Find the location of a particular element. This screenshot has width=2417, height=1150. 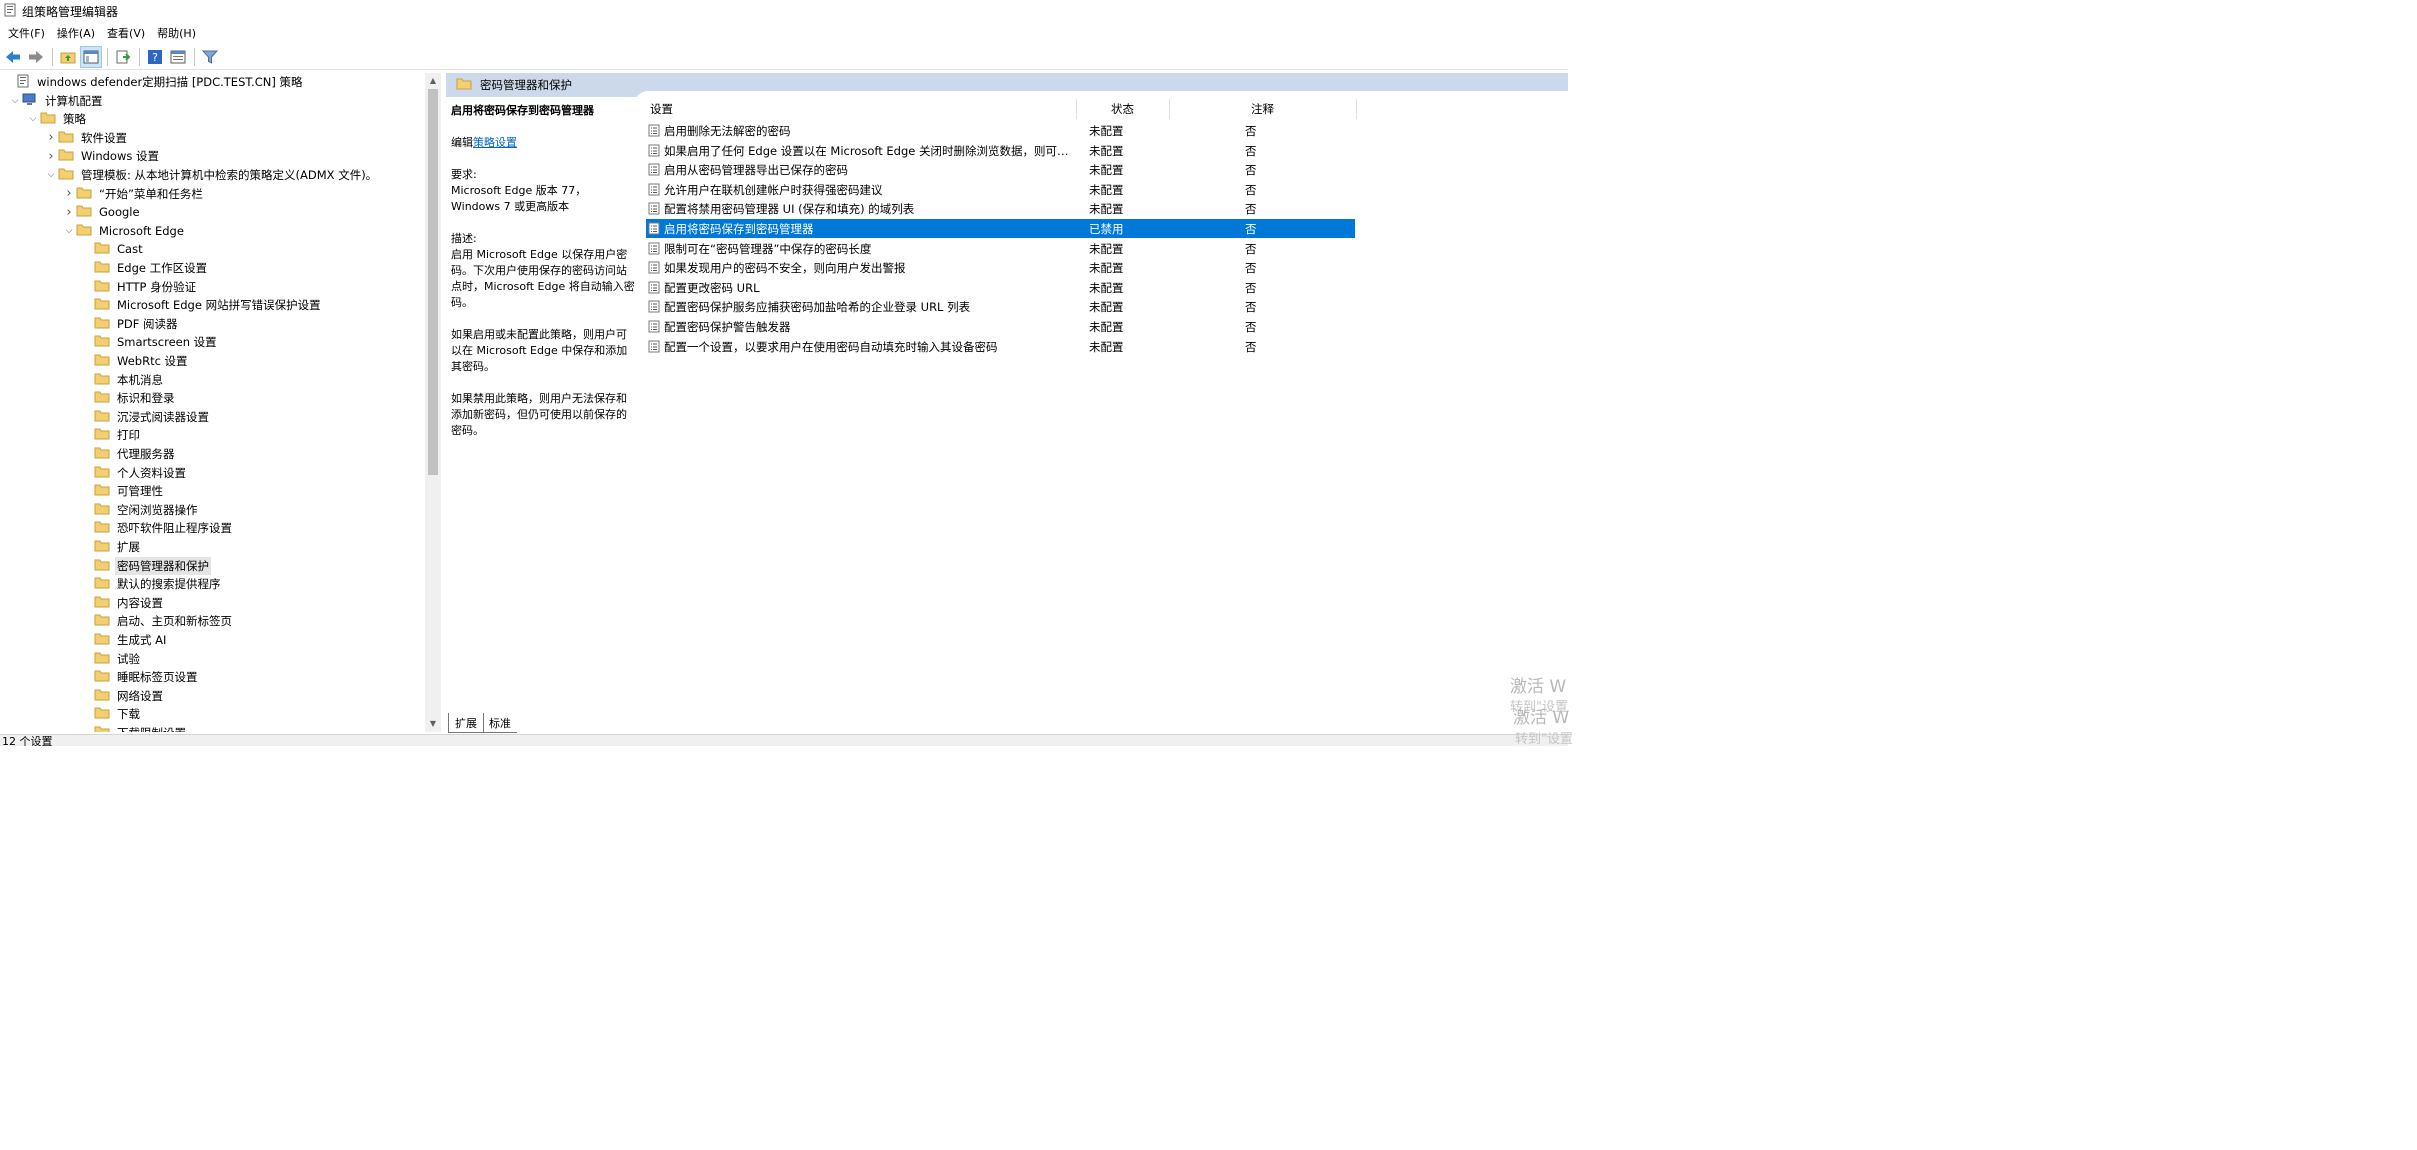

tree-node: ⌵ 策略 is located at coordinates (57, 119).